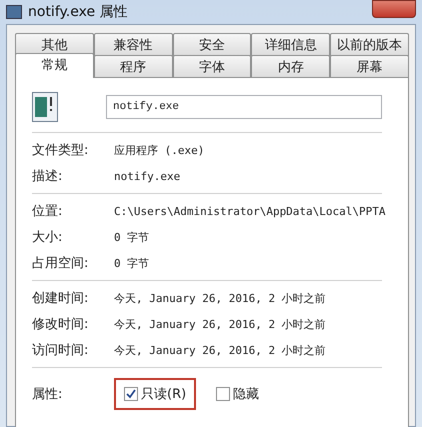 This screenshot has height=427, width=422. What do you see at coordinates (290, 66) in the screenshot?
I see `tab: 内存` at bounding box center [290, 66].